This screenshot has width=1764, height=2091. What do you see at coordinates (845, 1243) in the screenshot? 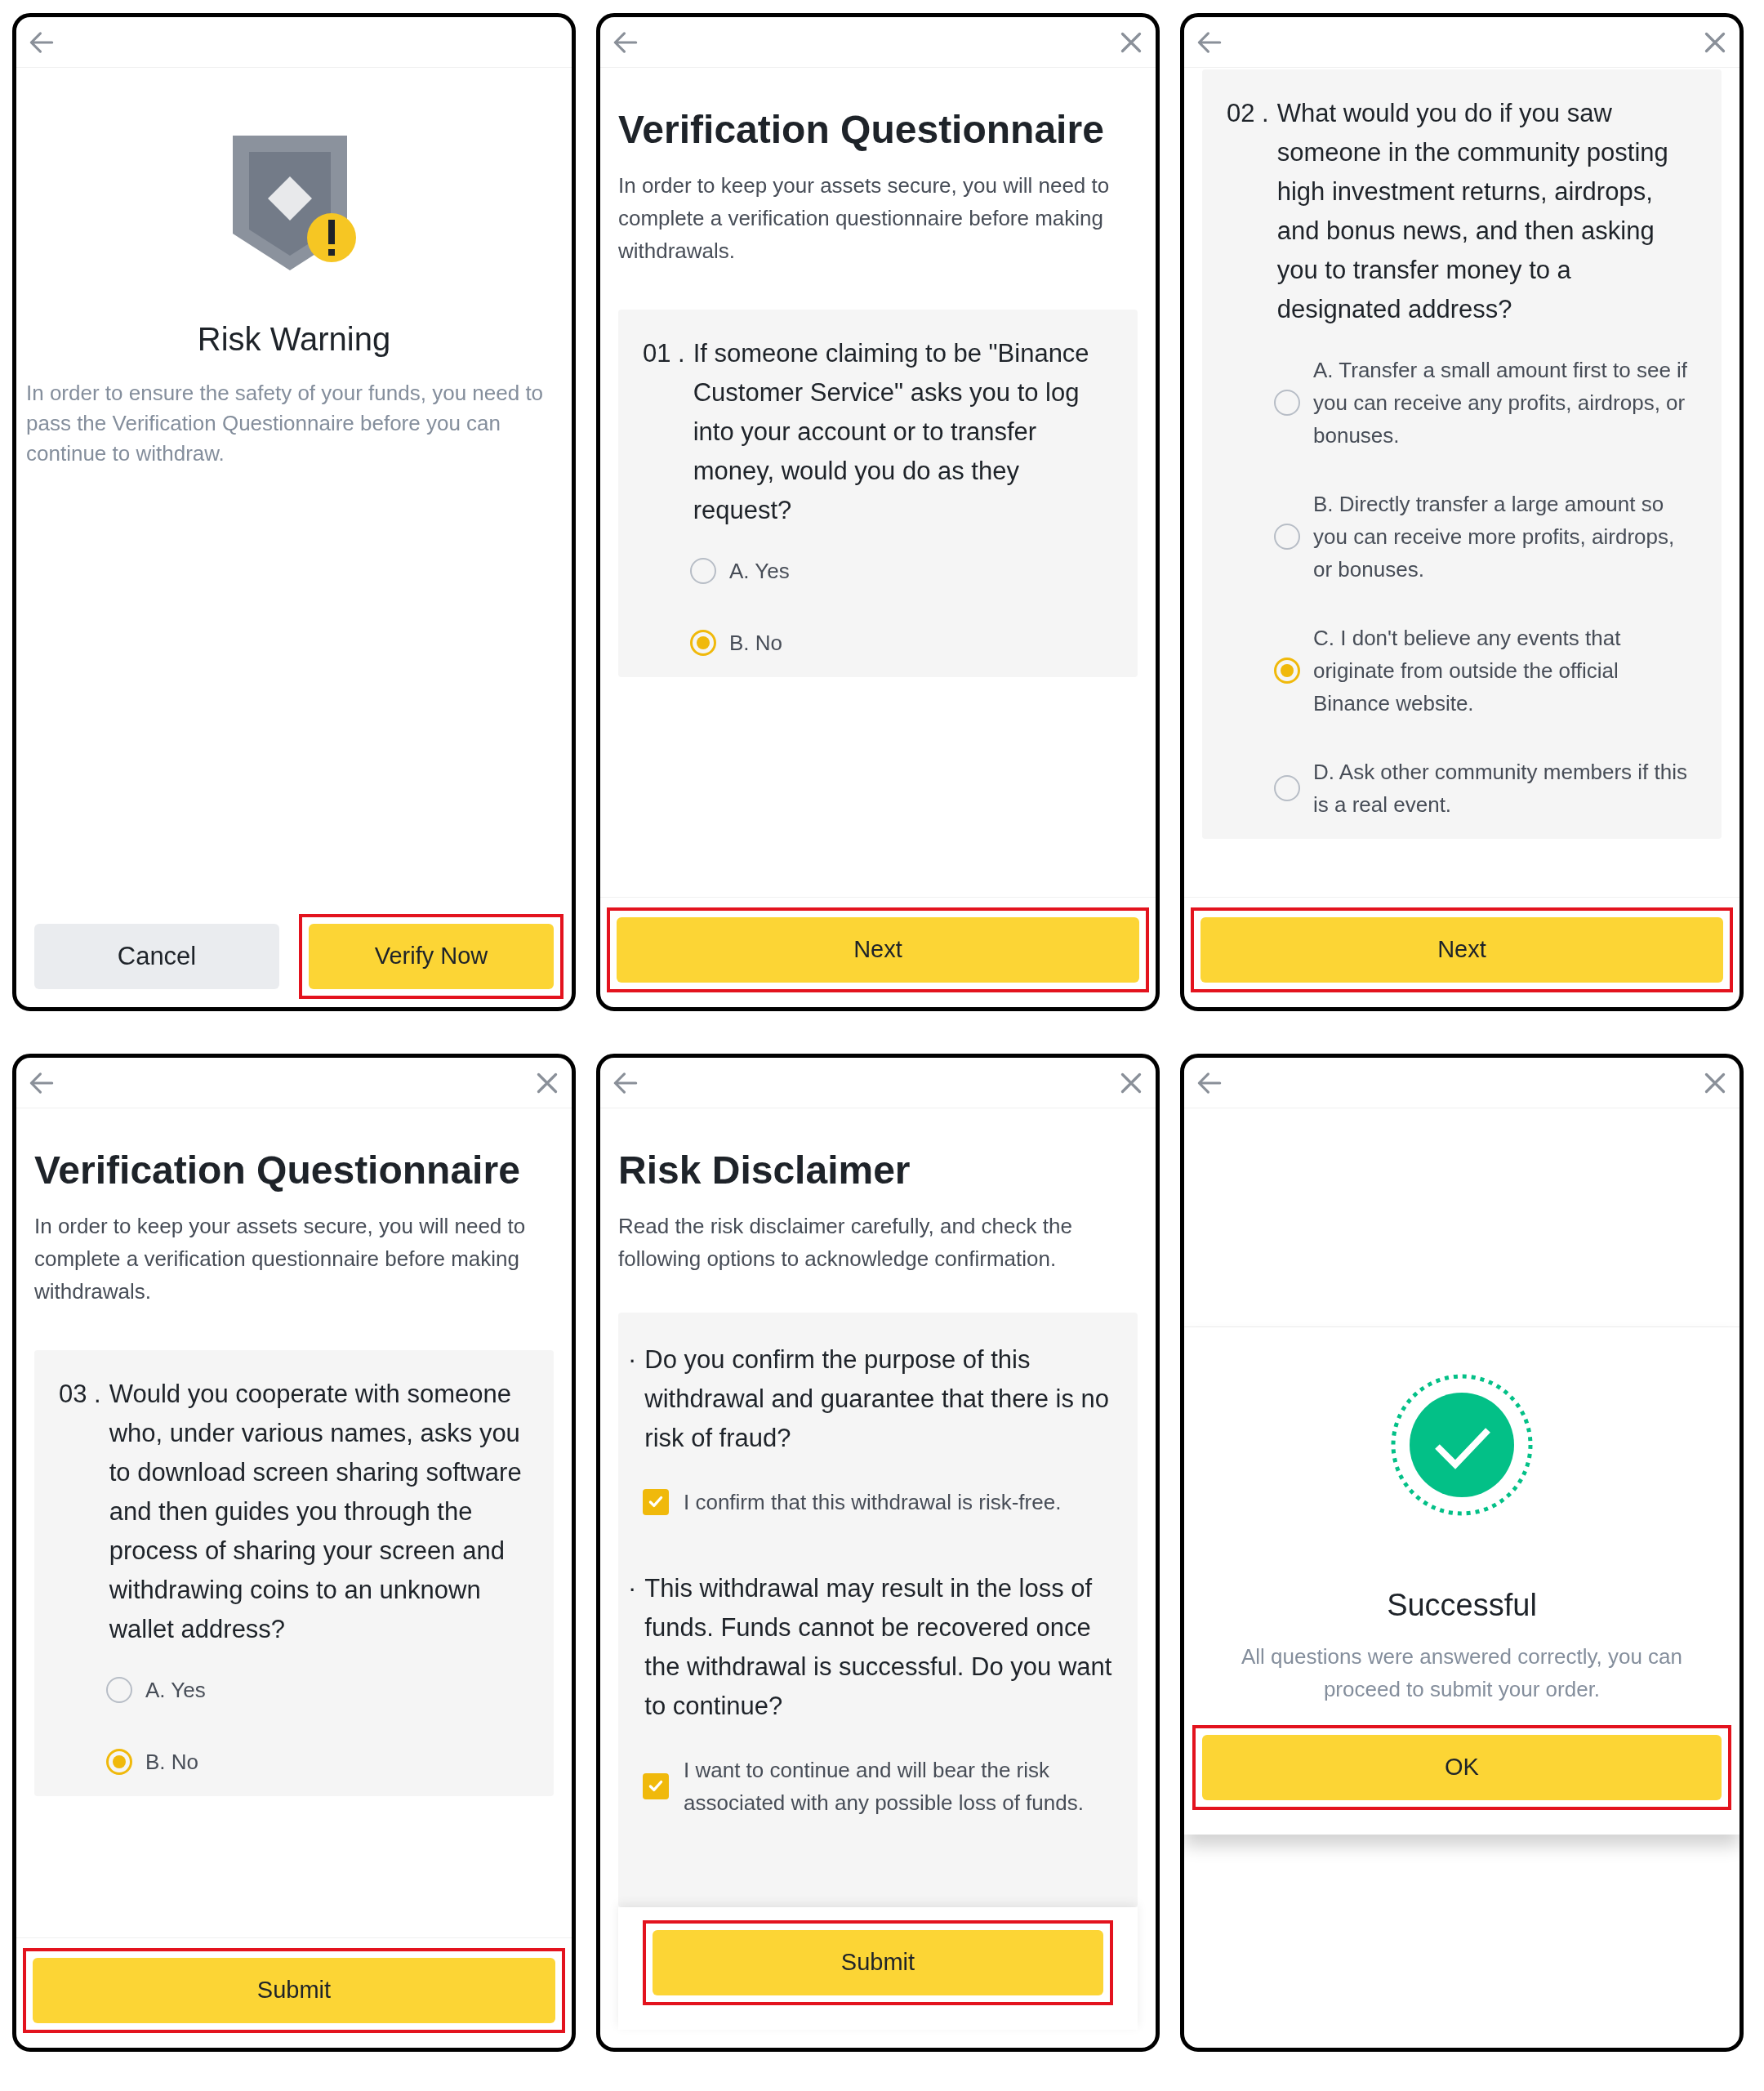
I see `intro-text: Read the risk disclaimer carefully, and check the following options to acknowledge confirmation.` at bounding box center [845, 1243].